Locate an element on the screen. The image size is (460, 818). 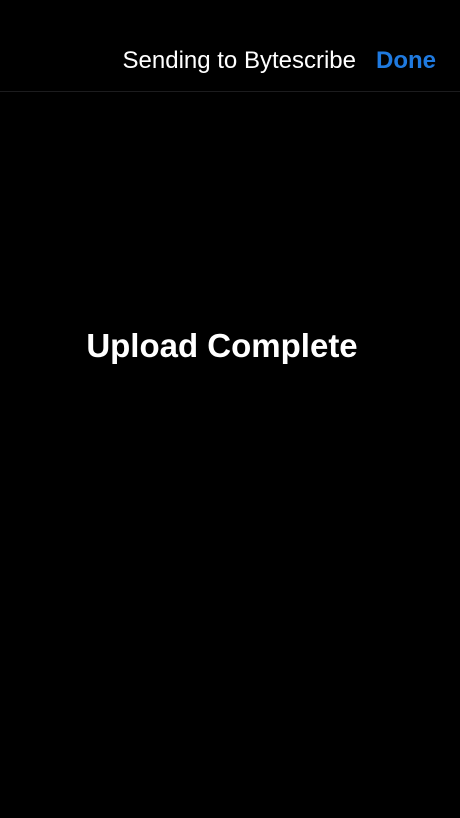
done-button: Done is located at coordinates (406, 61).